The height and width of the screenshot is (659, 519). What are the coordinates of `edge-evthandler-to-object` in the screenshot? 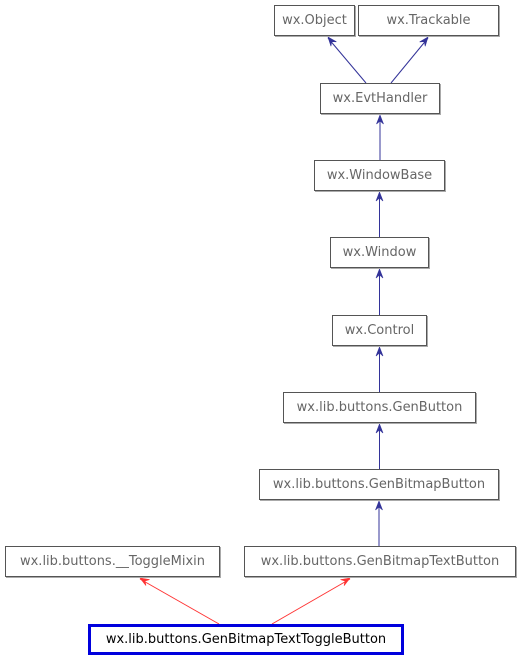 It's located at (347, 60).